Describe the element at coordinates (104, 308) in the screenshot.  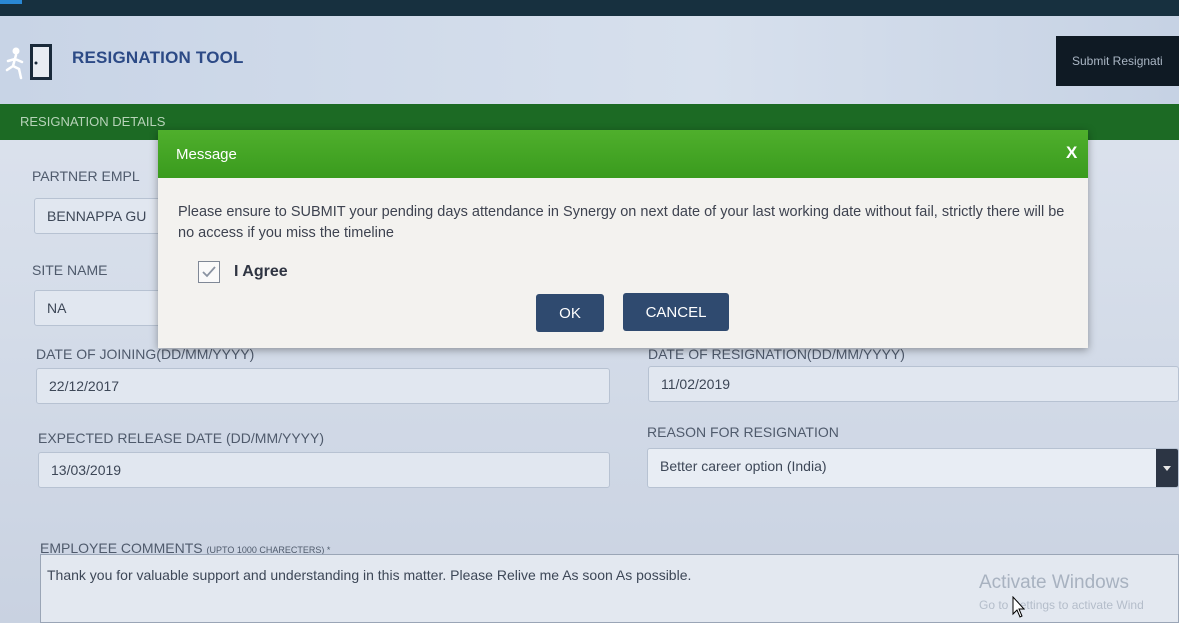
I see `site-name-field: NA` at that location.